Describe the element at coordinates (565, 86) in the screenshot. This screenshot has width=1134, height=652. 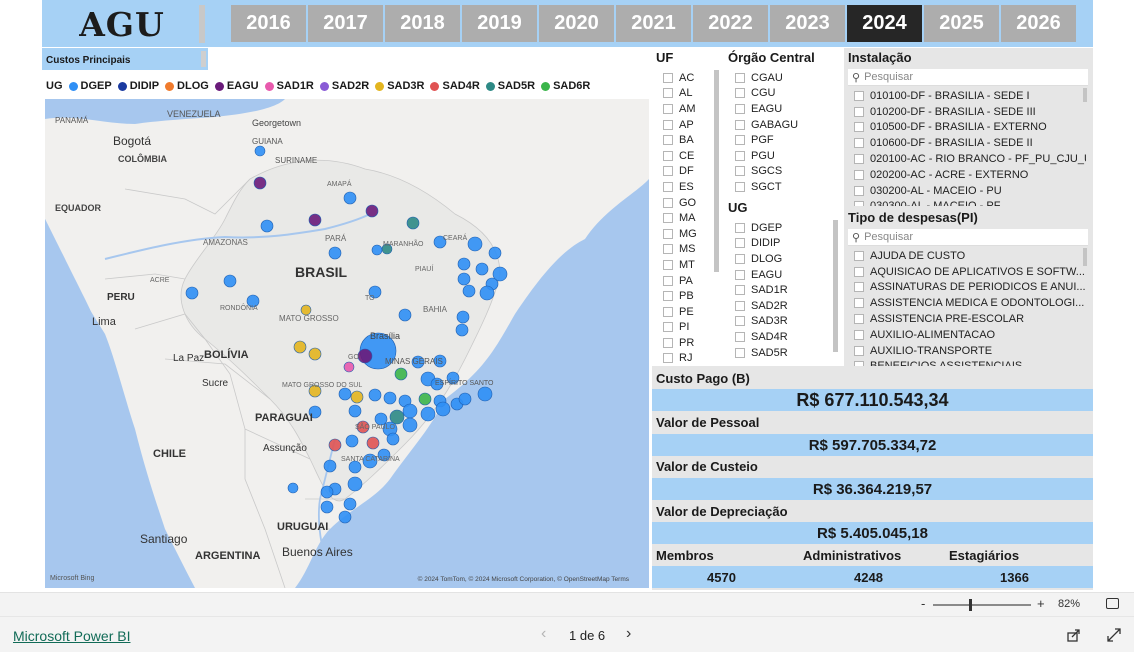
I see `legend-item-sad6r: SAD6R` at that location.